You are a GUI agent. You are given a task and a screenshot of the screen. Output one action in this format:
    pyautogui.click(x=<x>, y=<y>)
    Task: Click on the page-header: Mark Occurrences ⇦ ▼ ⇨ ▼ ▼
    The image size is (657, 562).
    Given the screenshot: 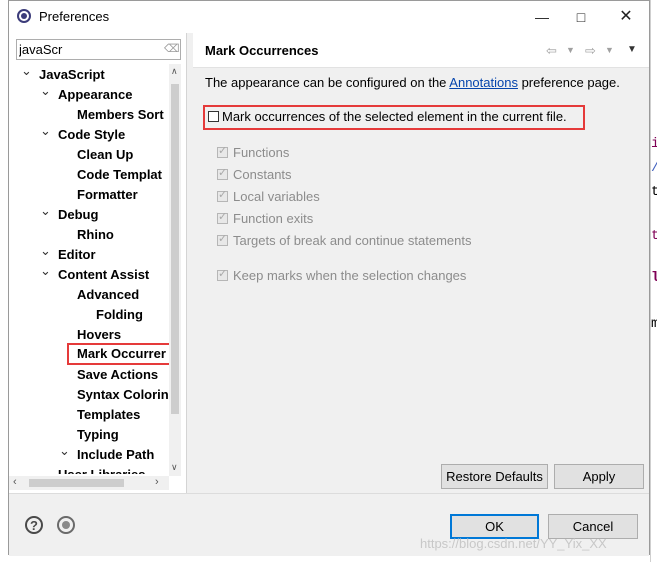 What is the action you would take?
    pyautogui.click(x=421, y=50)
    